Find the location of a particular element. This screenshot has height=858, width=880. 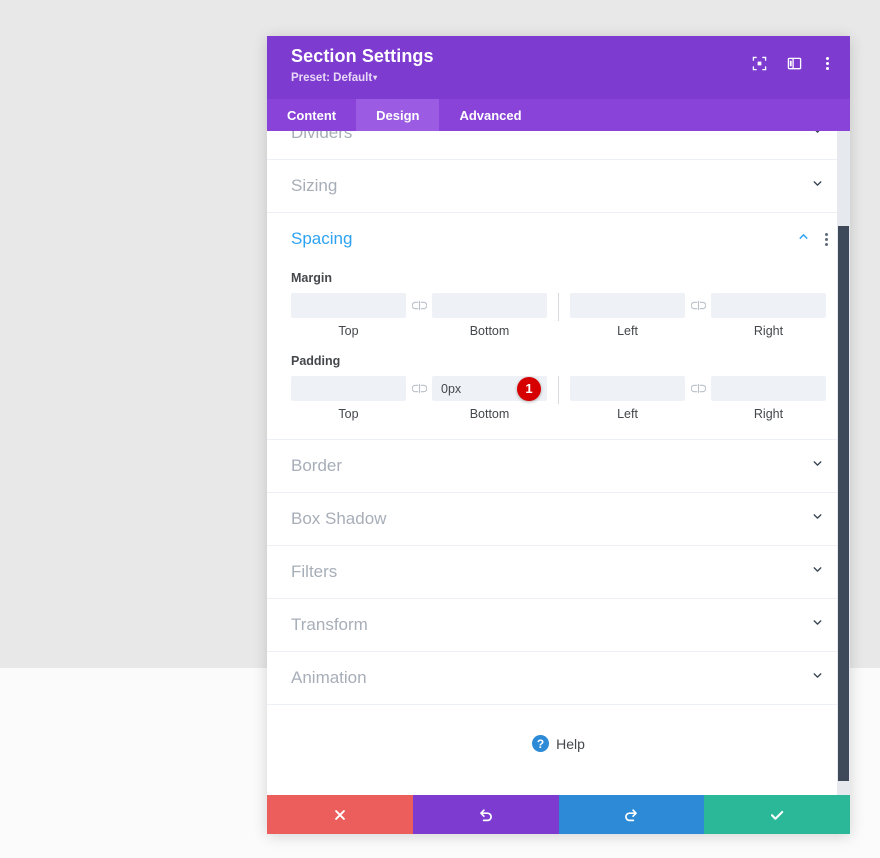

padding-left-right-pair: Left Right is located at coordinates (698, 398).